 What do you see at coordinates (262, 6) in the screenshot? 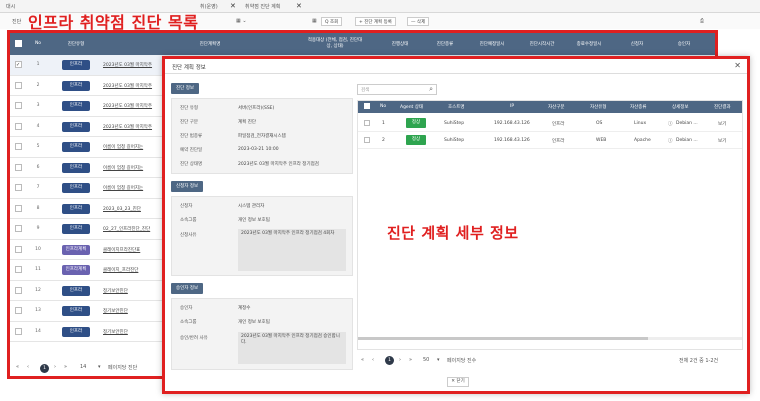
I see `tab-diagnosis-plan: 취약점 진단 계획` at bounding box center [262, 6].